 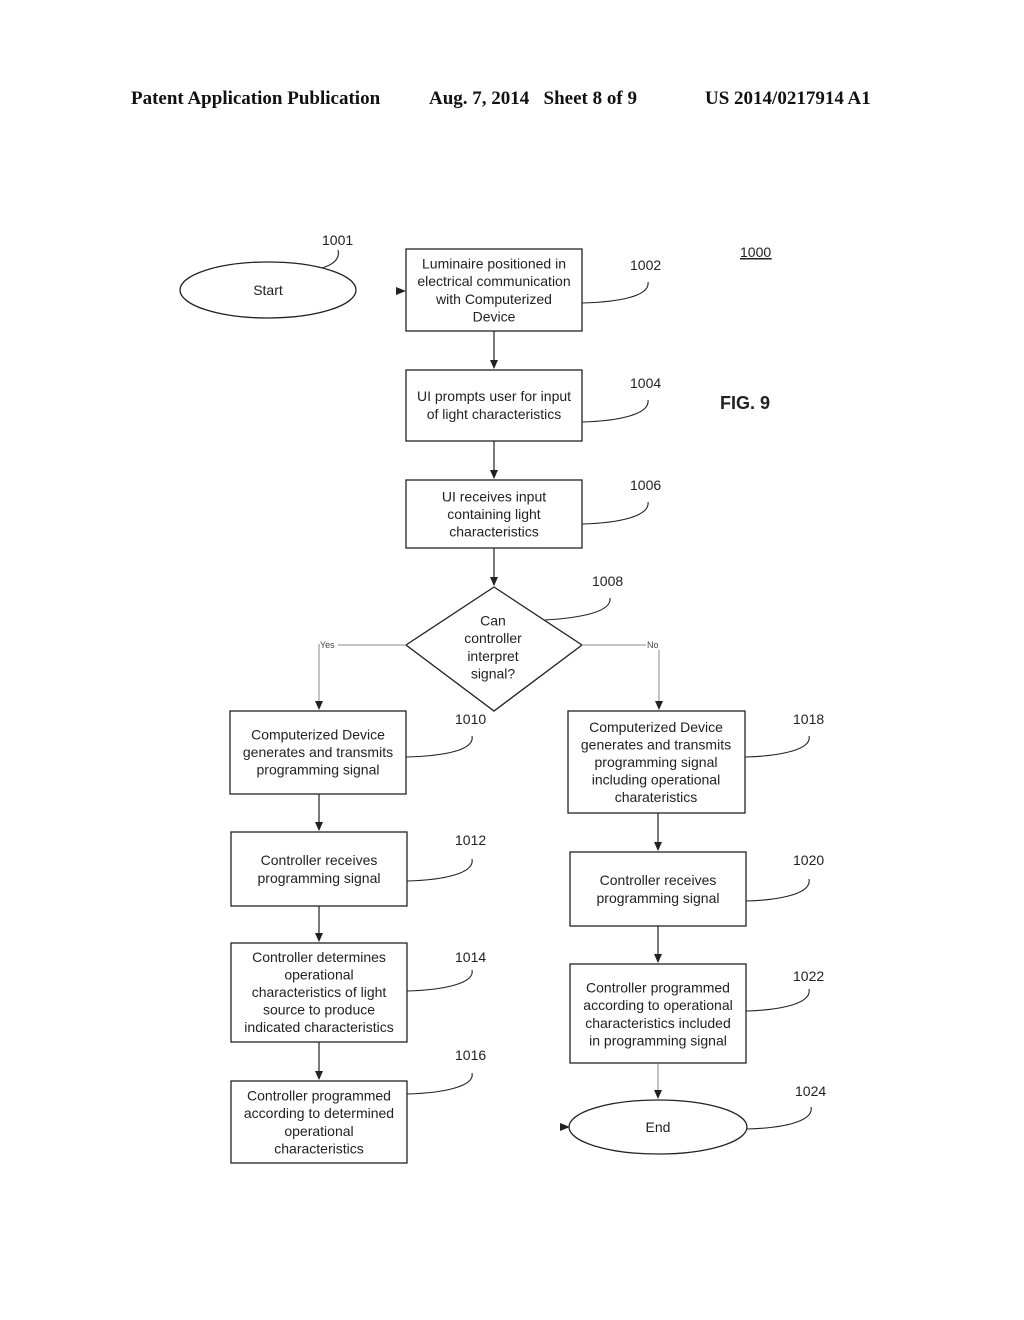 What do you see at coordinates (745, 403) in the screenshot?
I see `figure-label: FIG. 9` at bounding box center [745, 403].